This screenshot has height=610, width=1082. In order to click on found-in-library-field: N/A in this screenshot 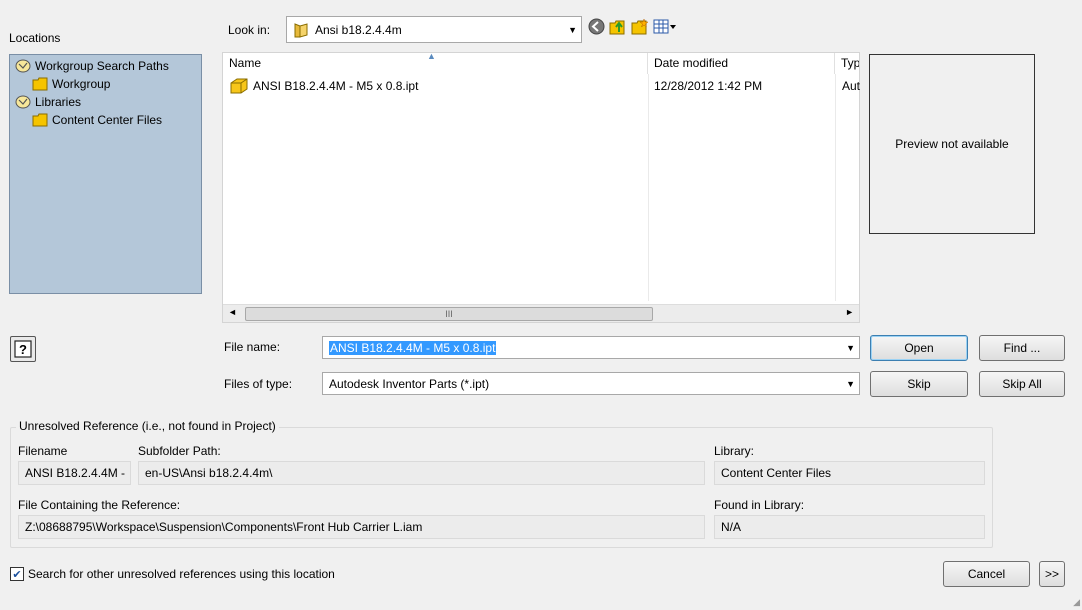, I will do `click(849, 527)`.